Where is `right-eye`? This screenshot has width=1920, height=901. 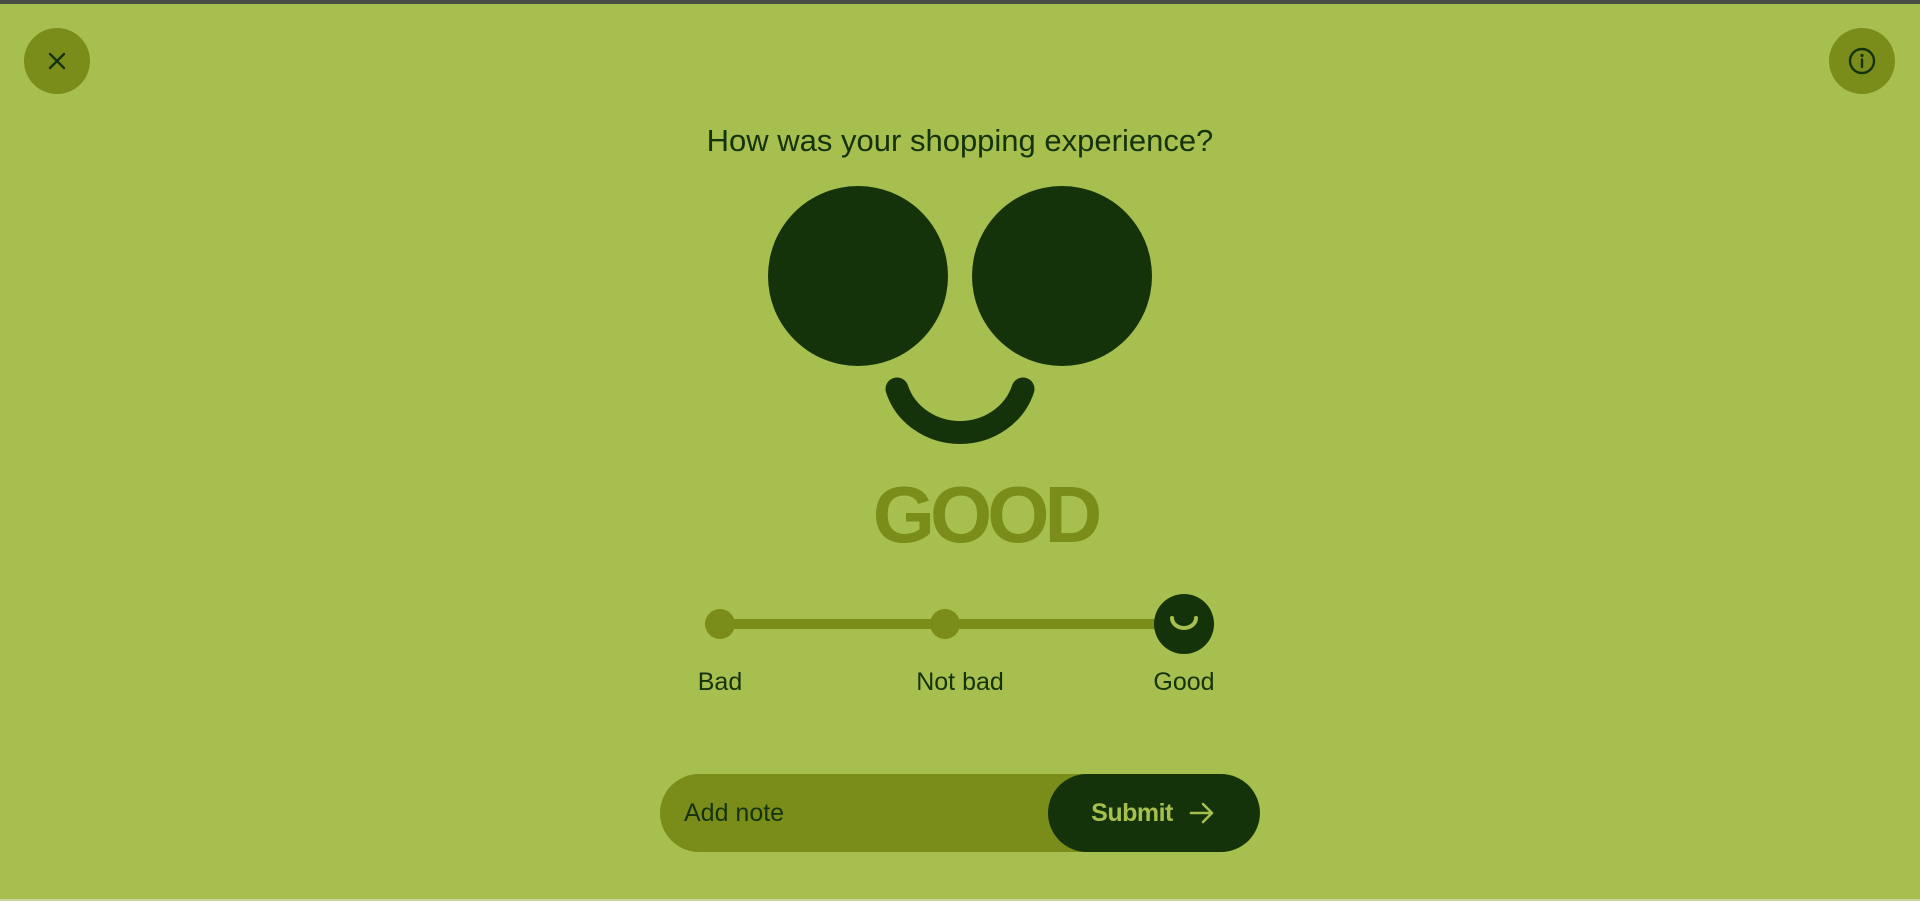 right-eye is located at coordinates (1062, 276).